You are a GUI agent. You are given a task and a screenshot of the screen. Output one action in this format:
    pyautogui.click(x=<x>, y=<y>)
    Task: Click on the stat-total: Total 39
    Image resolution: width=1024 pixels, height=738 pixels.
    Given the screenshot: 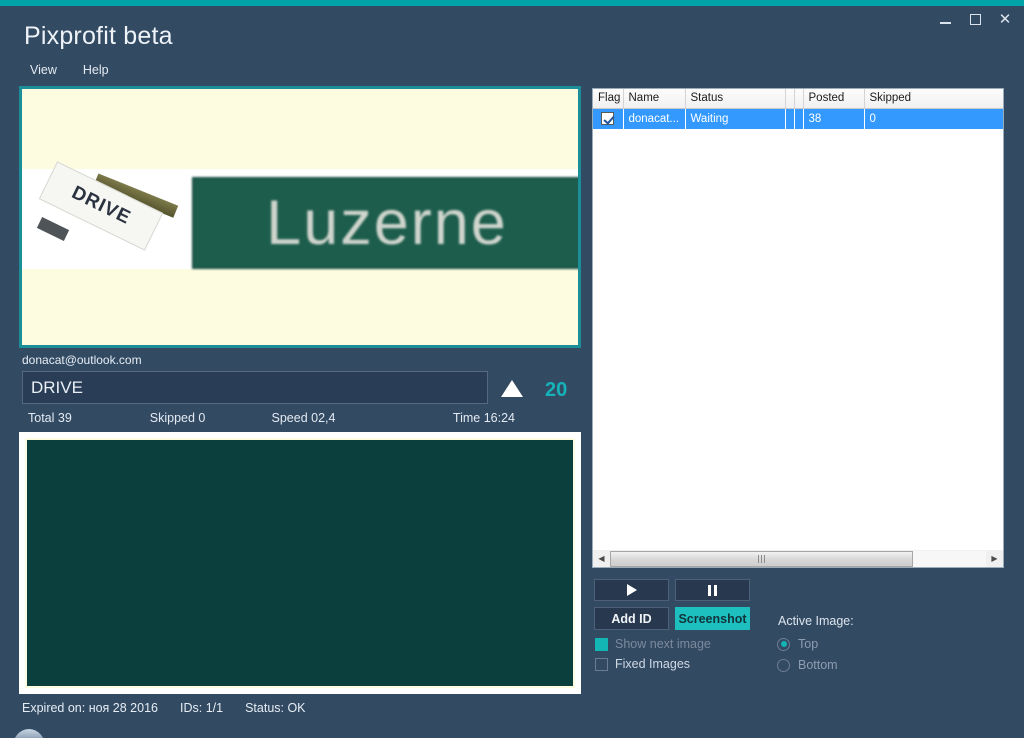 What is the action you would take?
    pyautogui.click(x=50, y=418)
    